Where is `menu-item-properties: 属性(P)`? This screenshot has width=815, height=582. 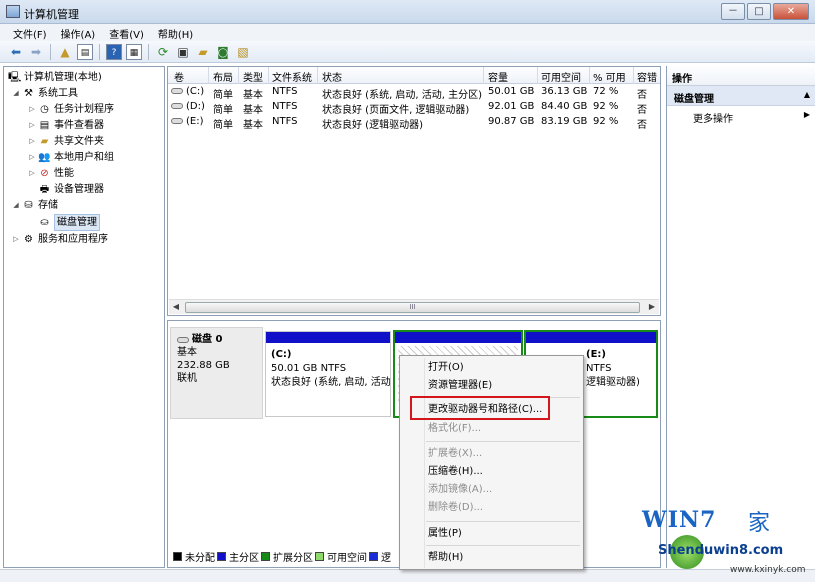 menu-item-properties: 属性(P) is located at coordinates (445, 534).